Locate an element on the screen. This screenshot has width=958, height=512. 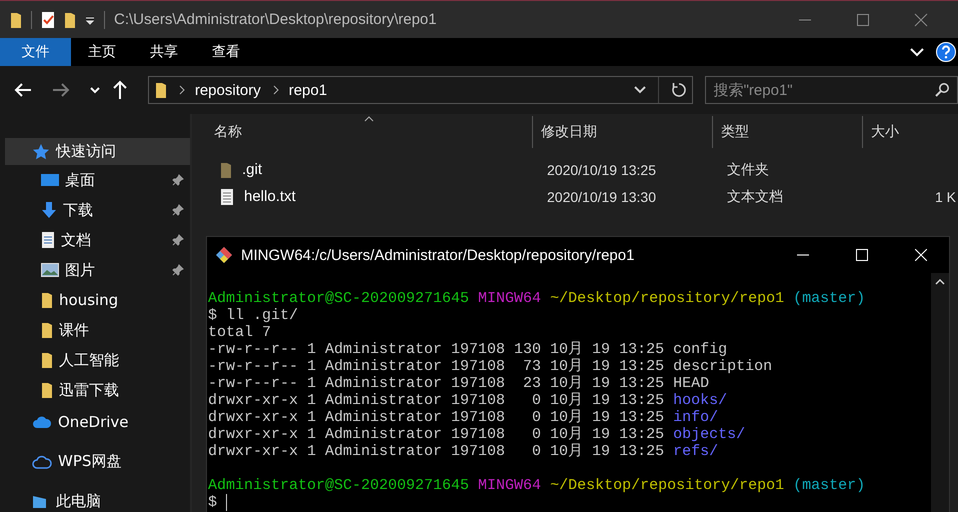
up-arrow-icon is located at coordinates (120, 90).